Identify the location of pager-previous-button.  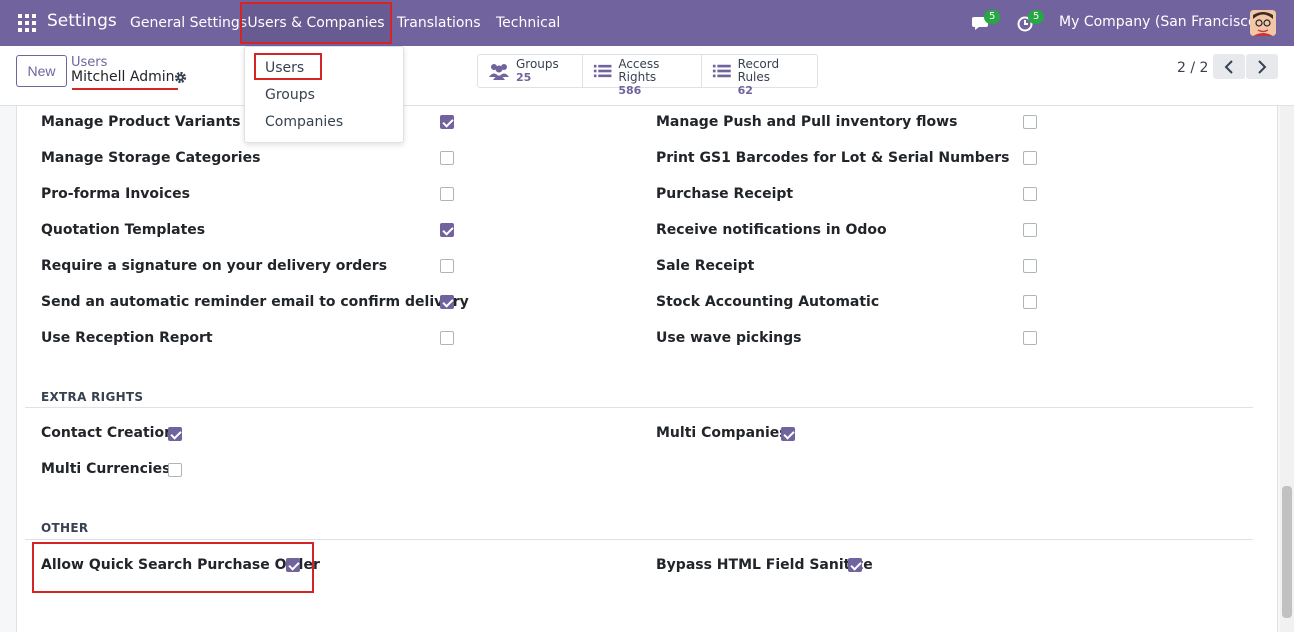
(1229, 66).